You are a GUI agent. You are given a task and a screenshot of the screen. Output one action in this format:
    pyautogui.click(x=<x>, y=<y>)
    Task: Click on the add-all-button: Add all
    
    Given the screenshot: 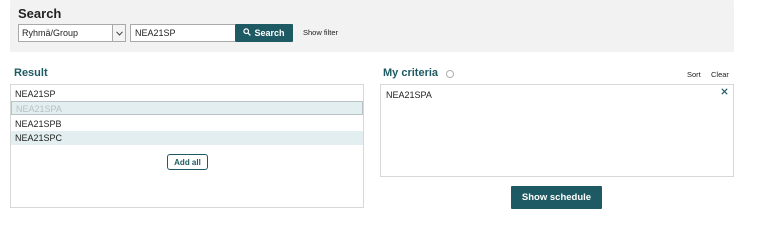 What is the action you would take?
    pyautogui.click(x=187, y=162)
    